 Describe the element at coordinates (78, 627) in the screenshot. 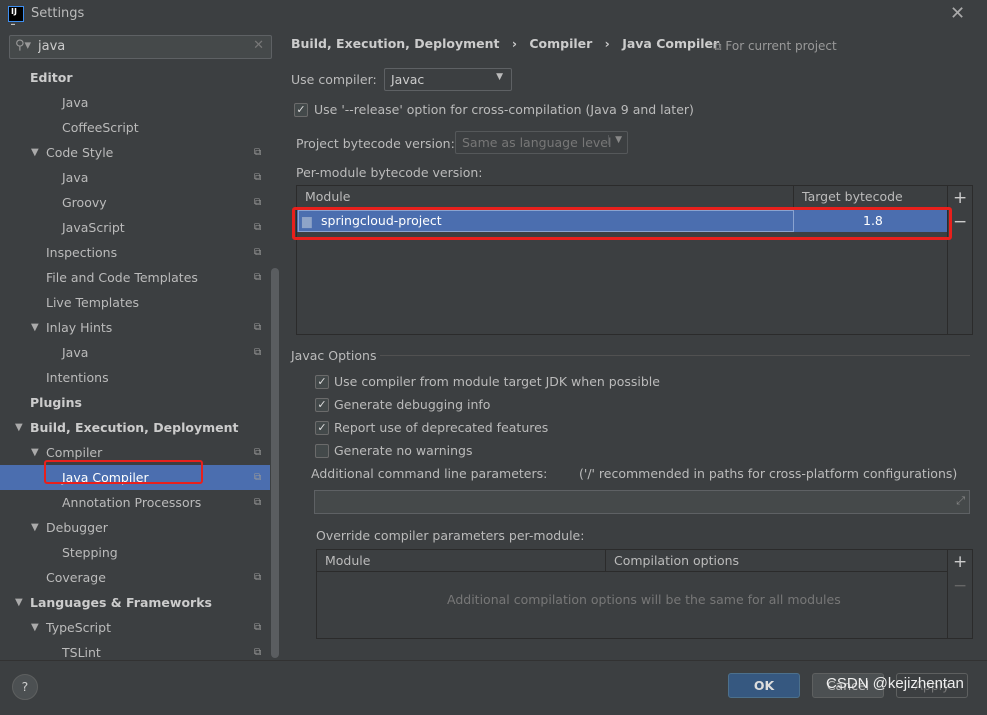

I see `sidebar-item-label: TypeScript` at that location.